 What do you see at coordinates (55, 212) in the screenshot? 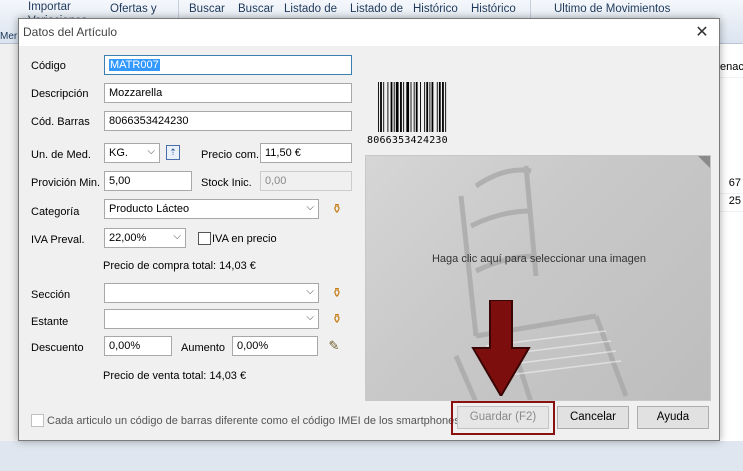
I see `categoria-label: Categoría` at bounding box center [55, 212].